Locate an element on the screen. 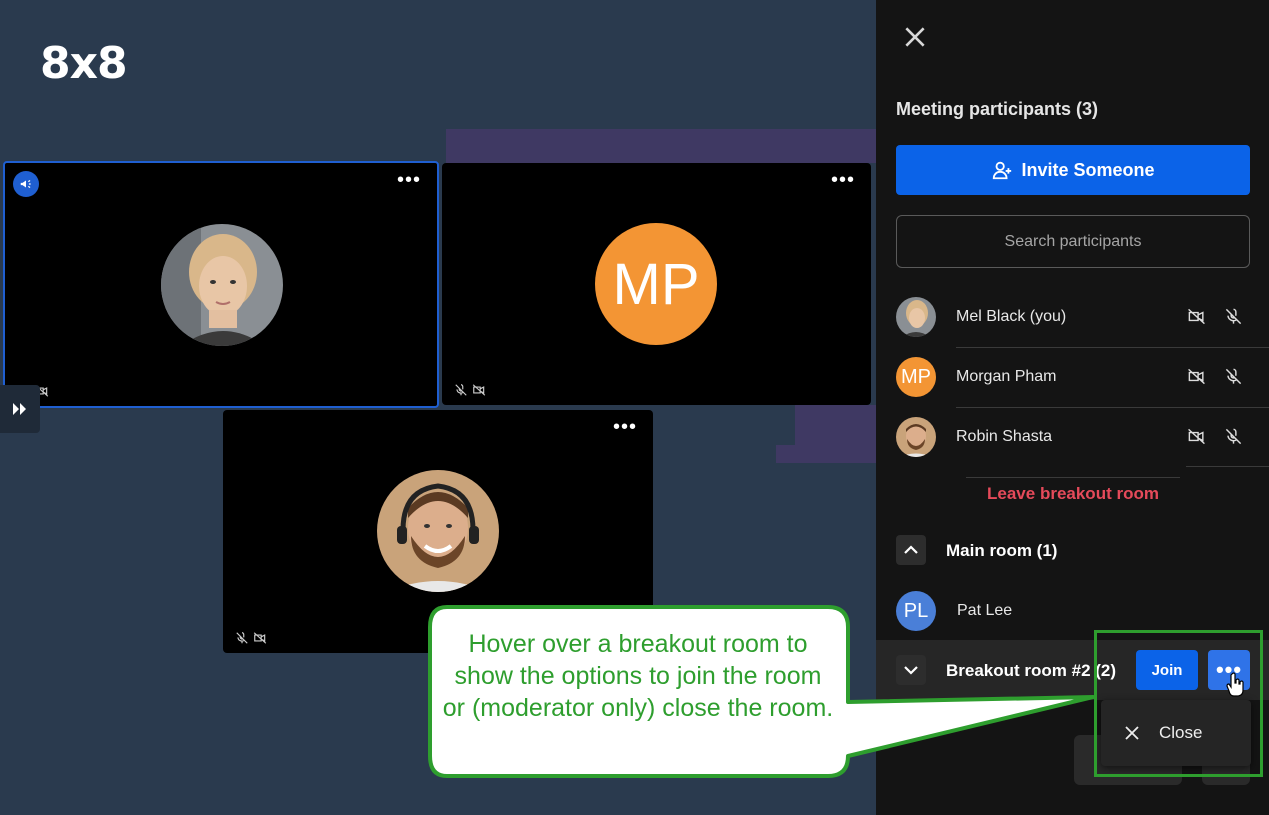 Image resolution: width=1269 pixels, height=815 pixels. invite-someone-button: Invite Someone is located at coordinates (1073, 170).